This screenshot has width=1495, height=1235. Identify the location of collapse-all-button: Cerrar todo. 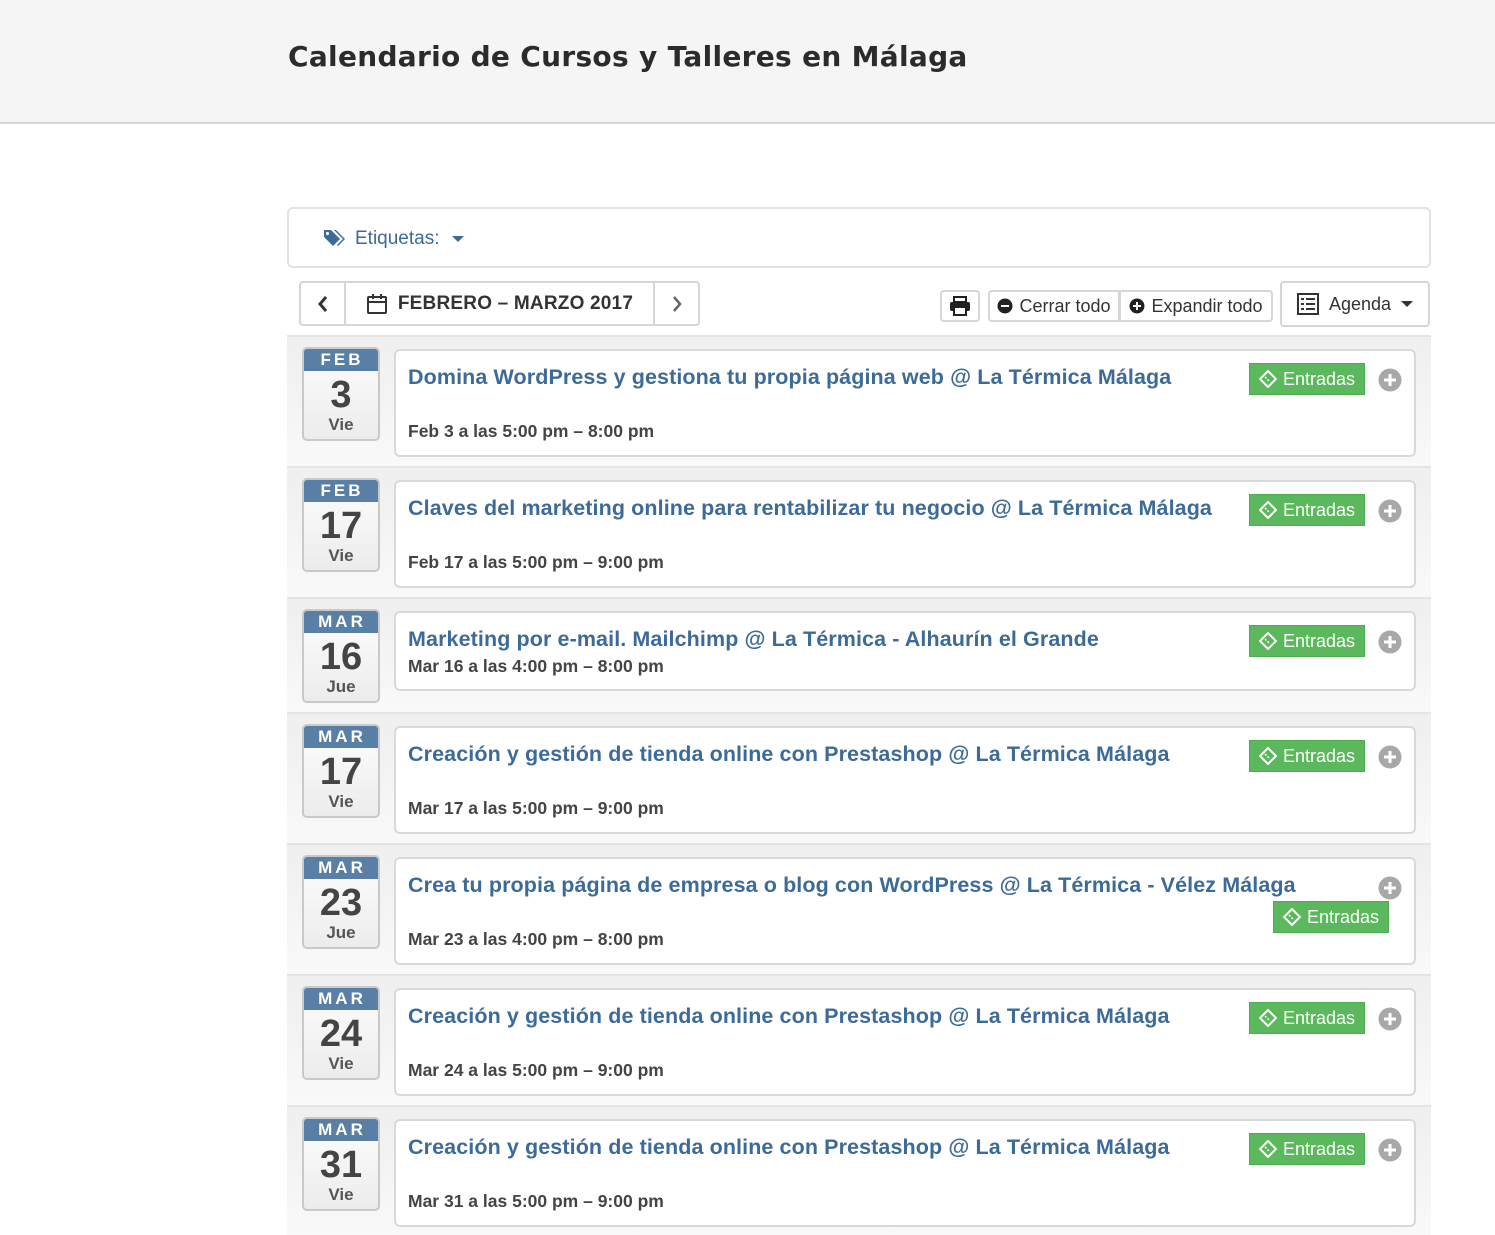
(1054, 306).